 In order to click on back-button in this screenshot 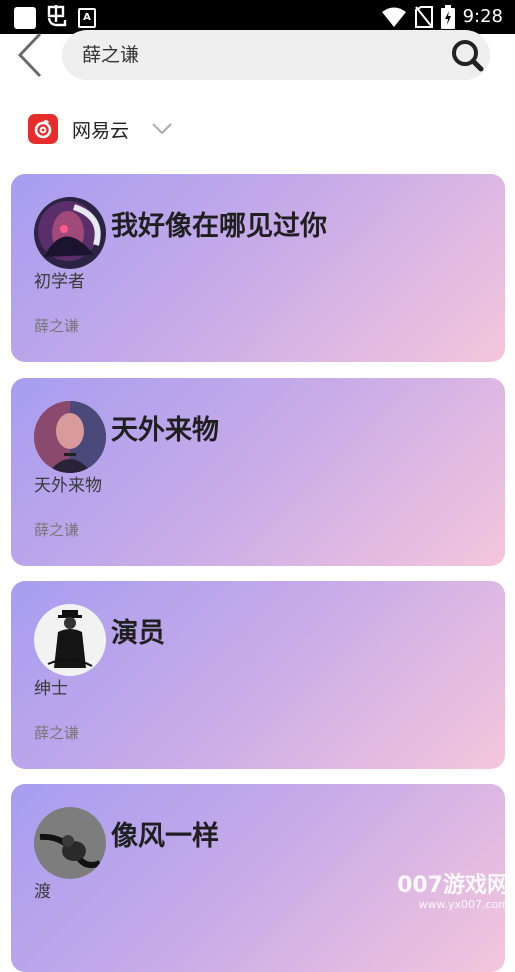, I will do `click(30, 55)`.